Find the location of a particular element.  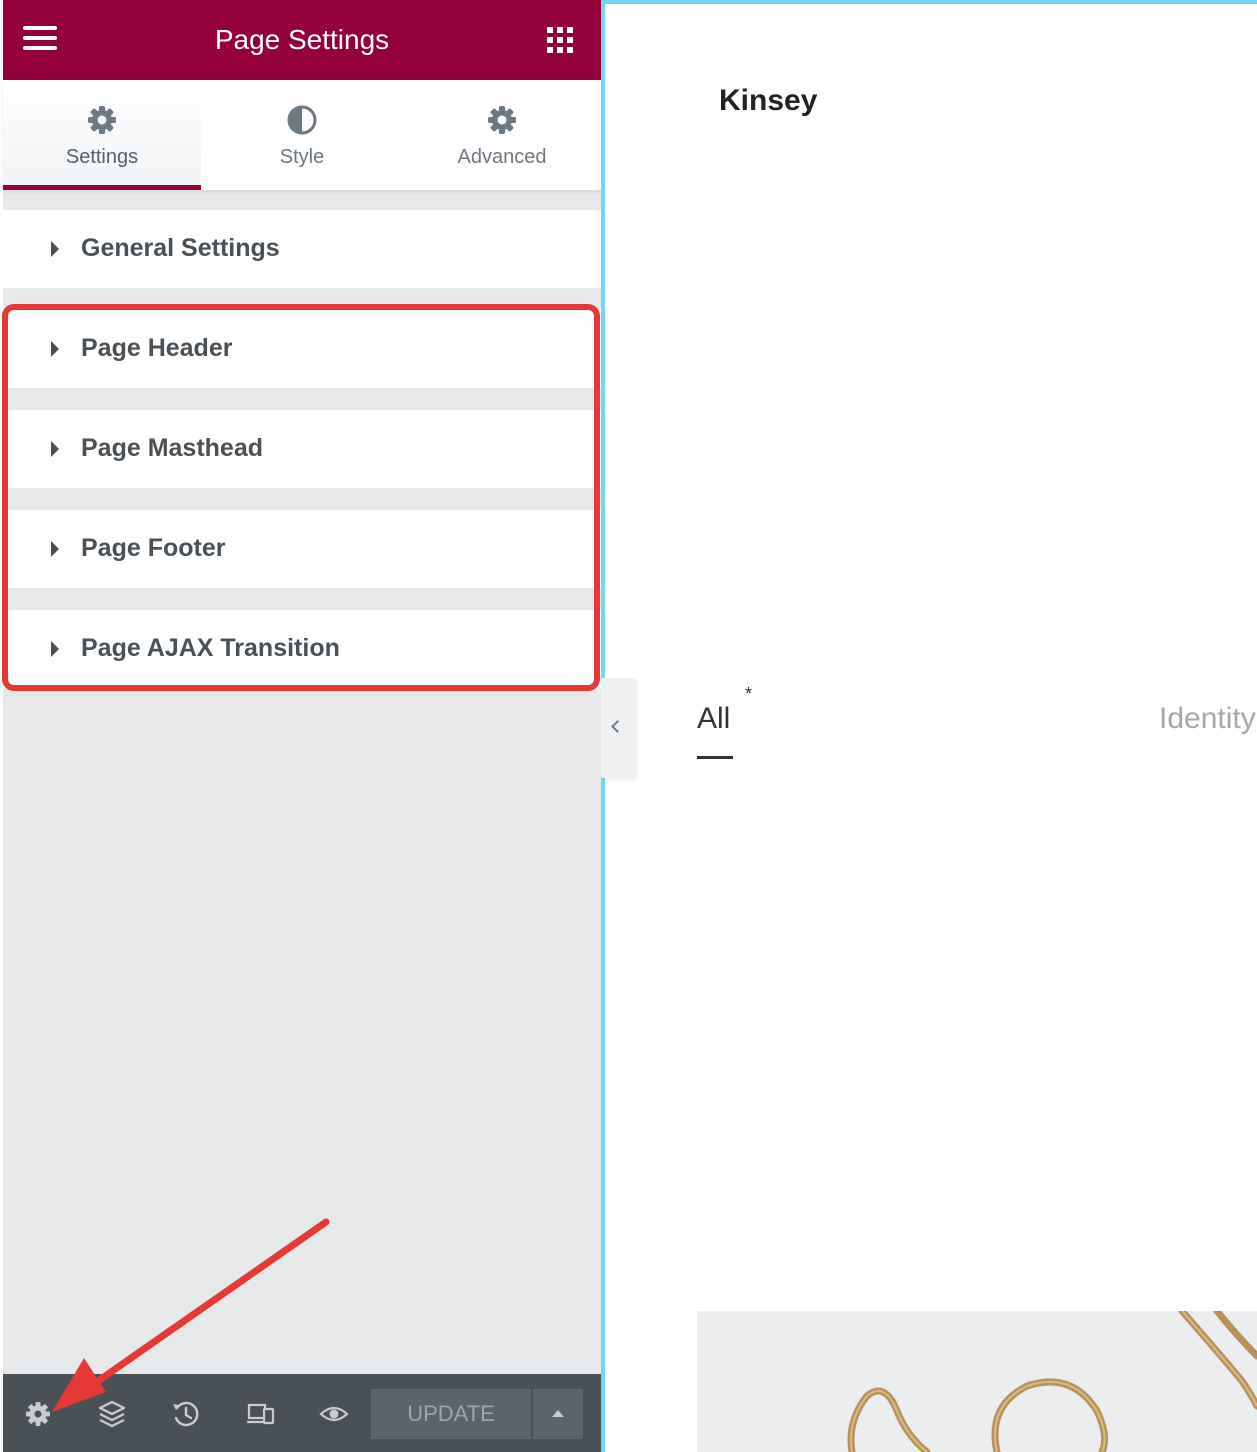

twine-image is located at coordinates (1052, 1381).